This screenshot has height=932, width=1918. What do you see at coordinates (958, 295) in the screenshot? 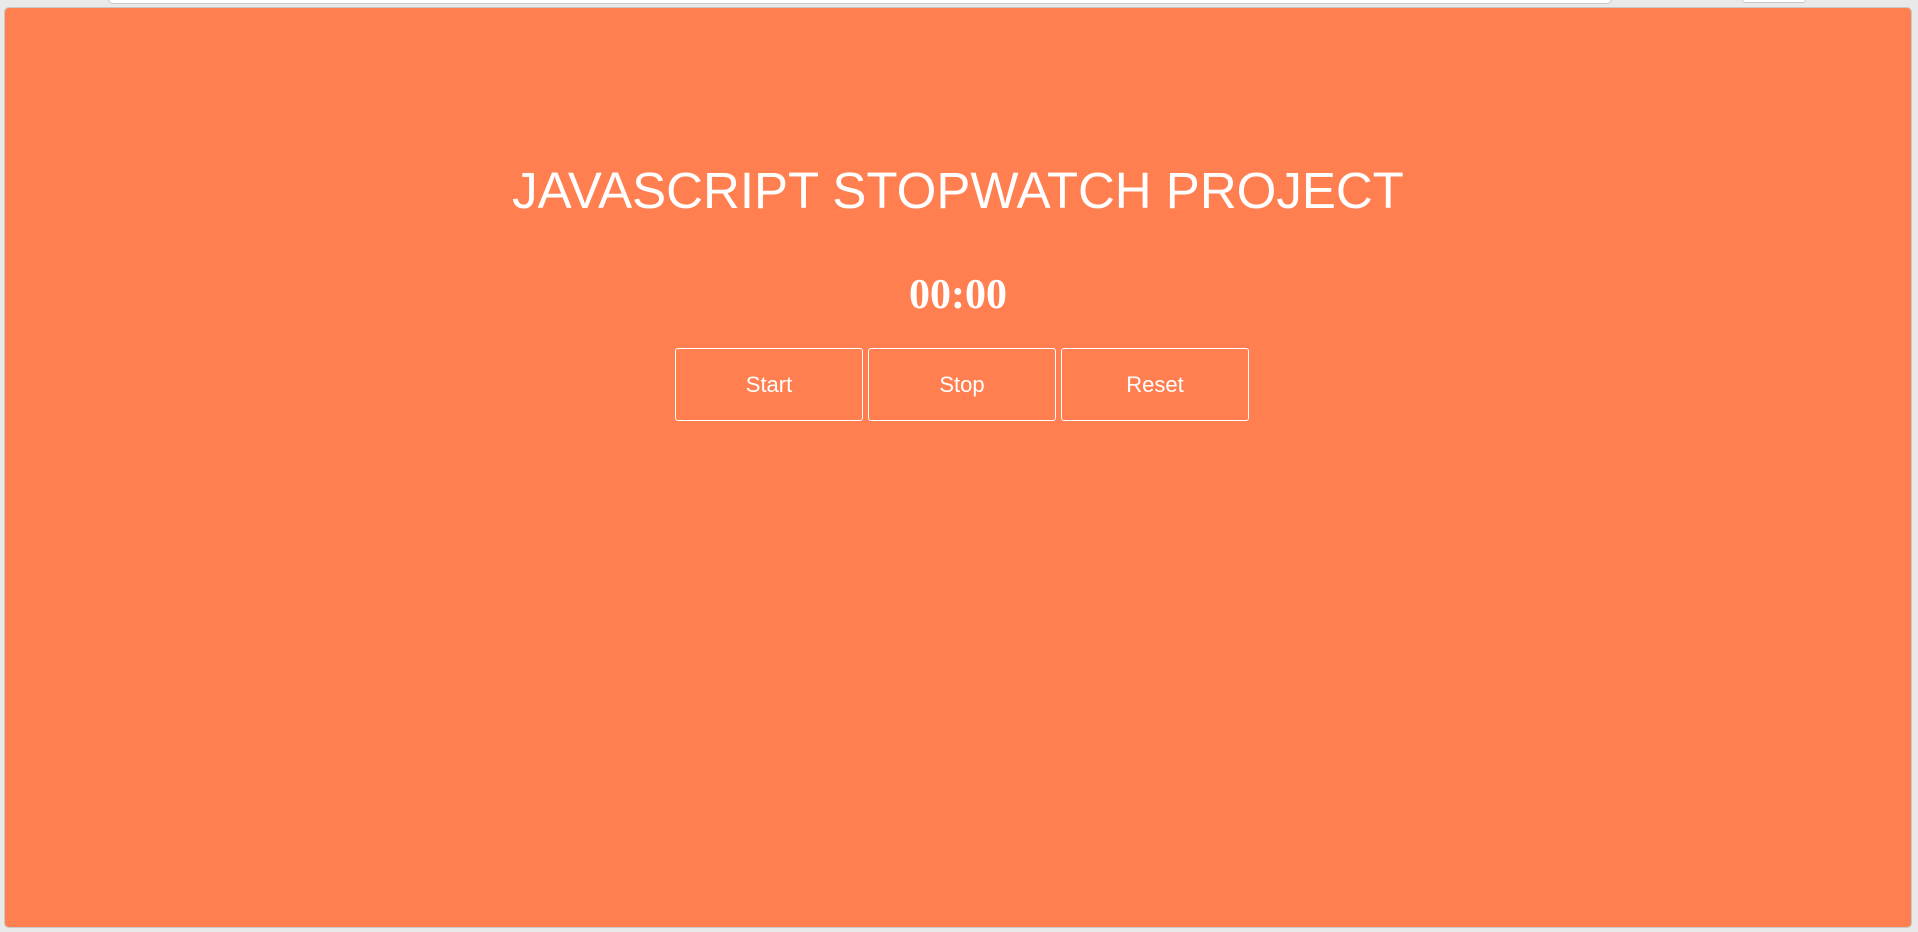
I see `stopwatch-display: 00:00` at bounding box center [958, 295].